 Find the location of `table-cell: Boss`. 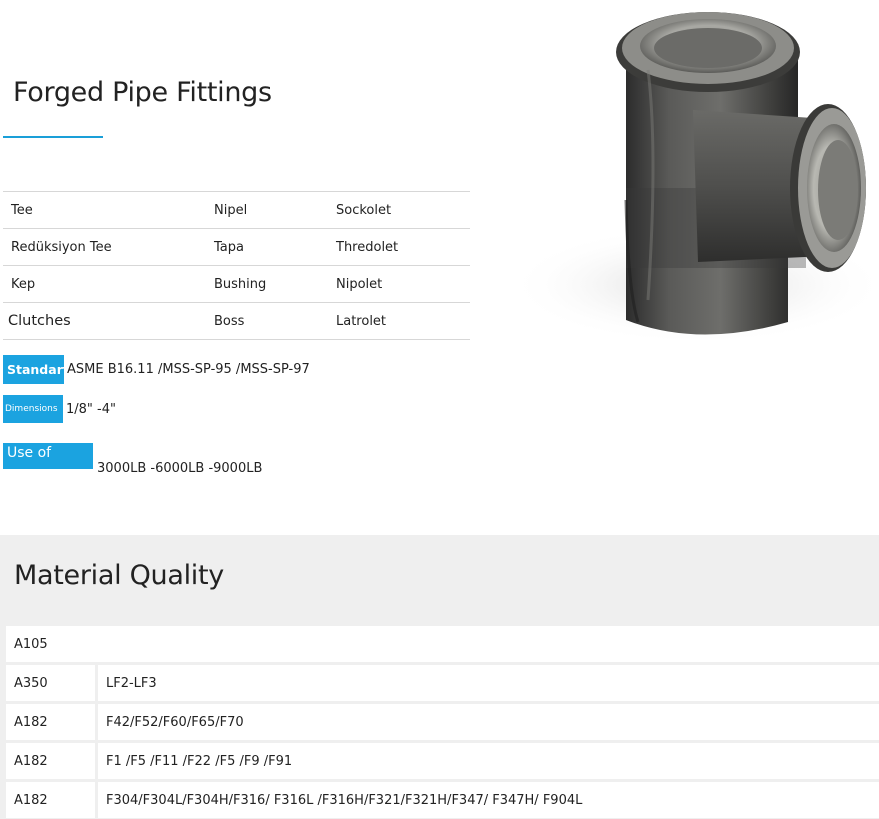

table-cell: Boss is located at coordinates (267, 321).